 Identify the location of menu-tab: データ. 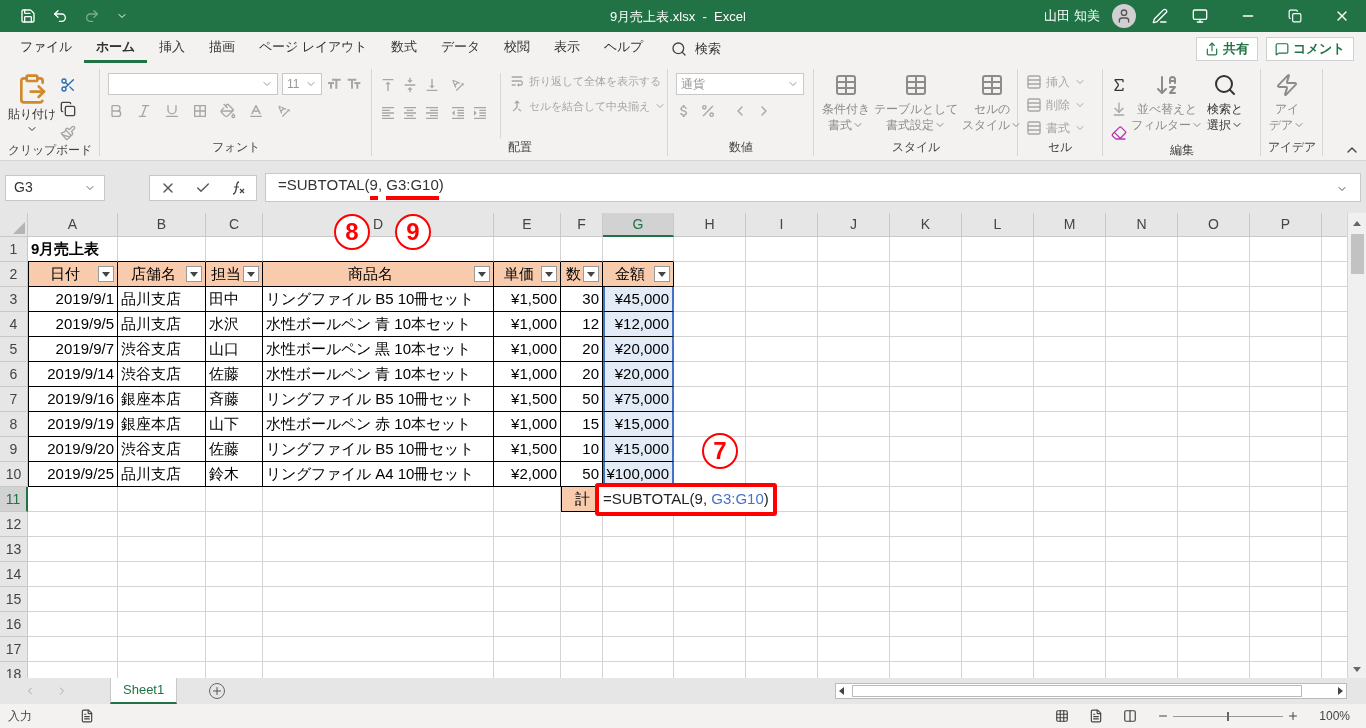
(460, 48).